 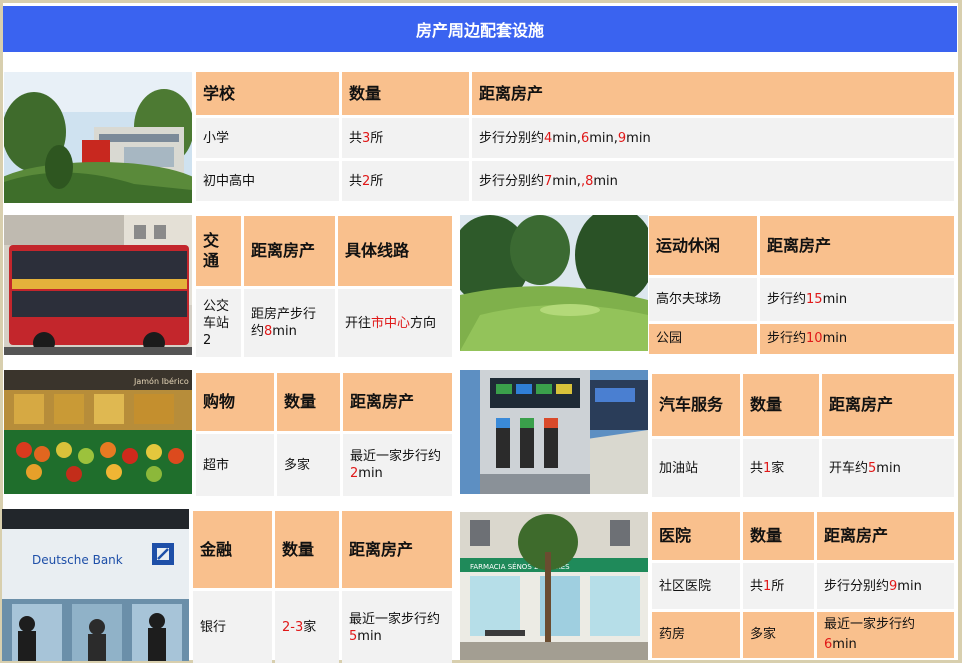 What do you see at coordinates (554, 432) in the screenshot?
I see `gas-station-photo` at bounding box center [554, 432].